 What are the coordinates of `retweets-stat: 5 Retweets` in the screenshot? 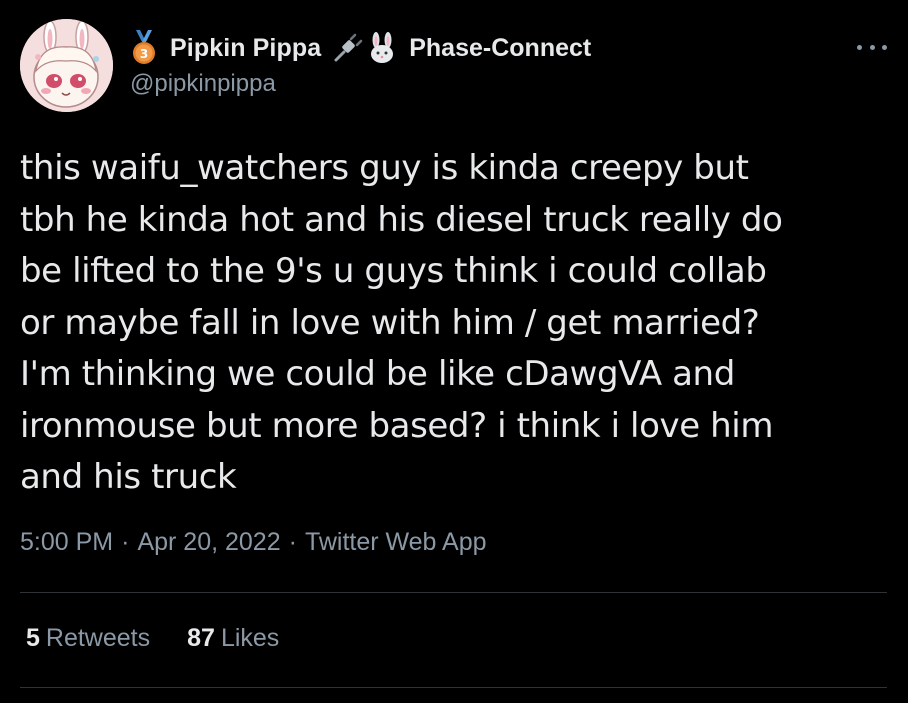 It's located at (88, 638).